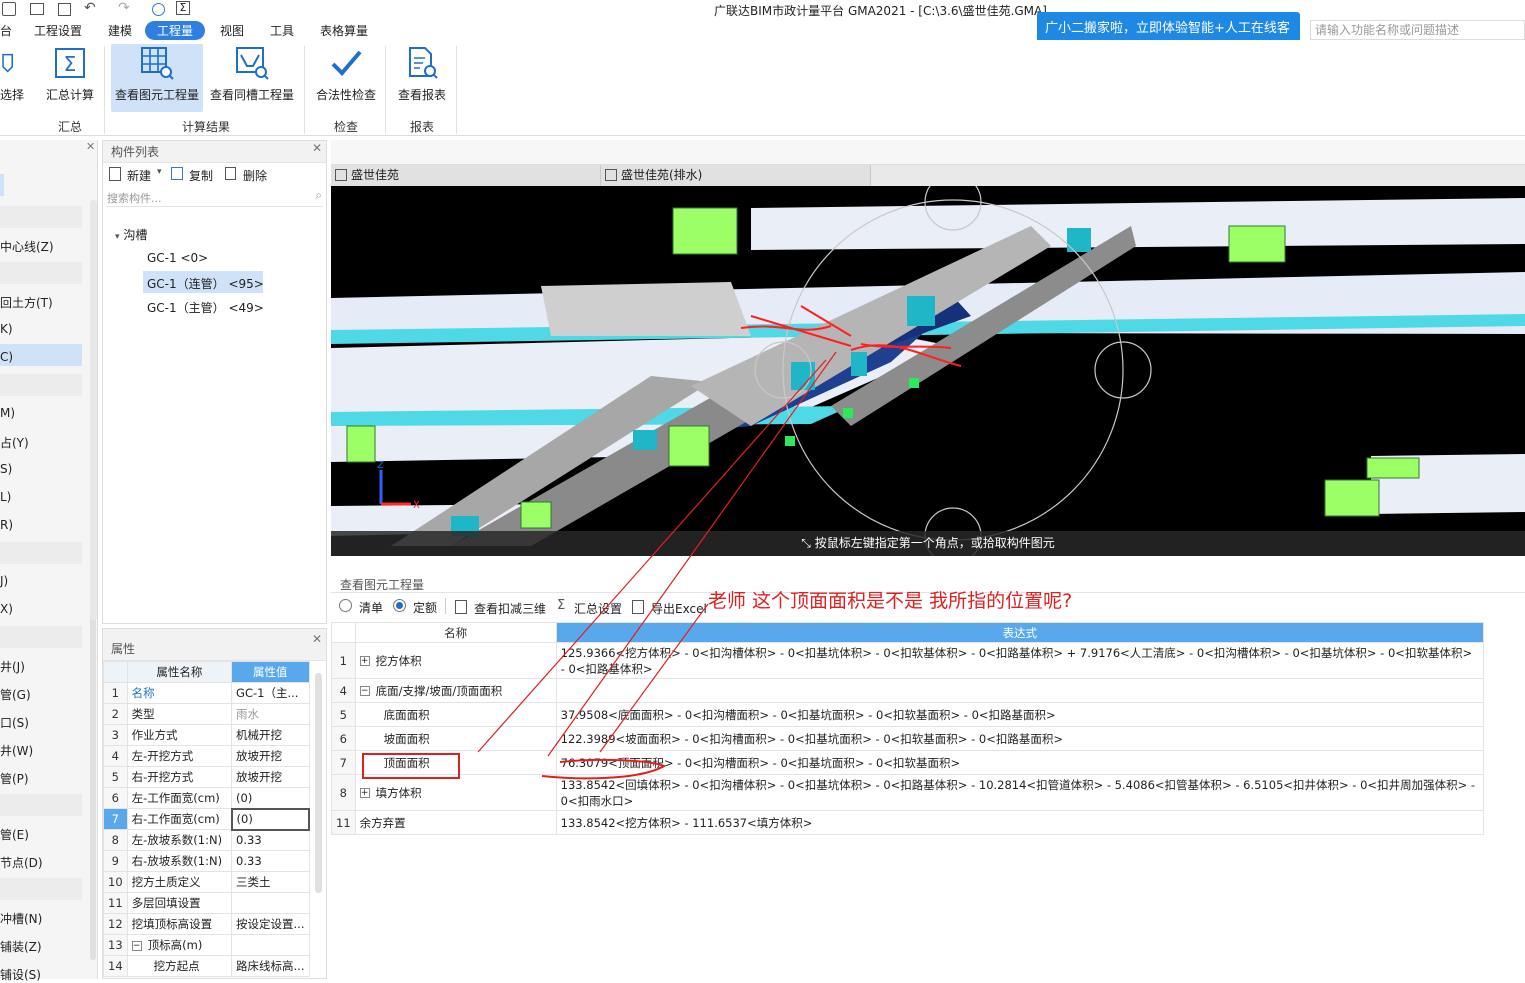 The height and width of the screenshot is (983, 1525). What do you see at coordinates (6, 525) in the screenshot?
I see `nav-item: R)` at bounding box center [6, 525].